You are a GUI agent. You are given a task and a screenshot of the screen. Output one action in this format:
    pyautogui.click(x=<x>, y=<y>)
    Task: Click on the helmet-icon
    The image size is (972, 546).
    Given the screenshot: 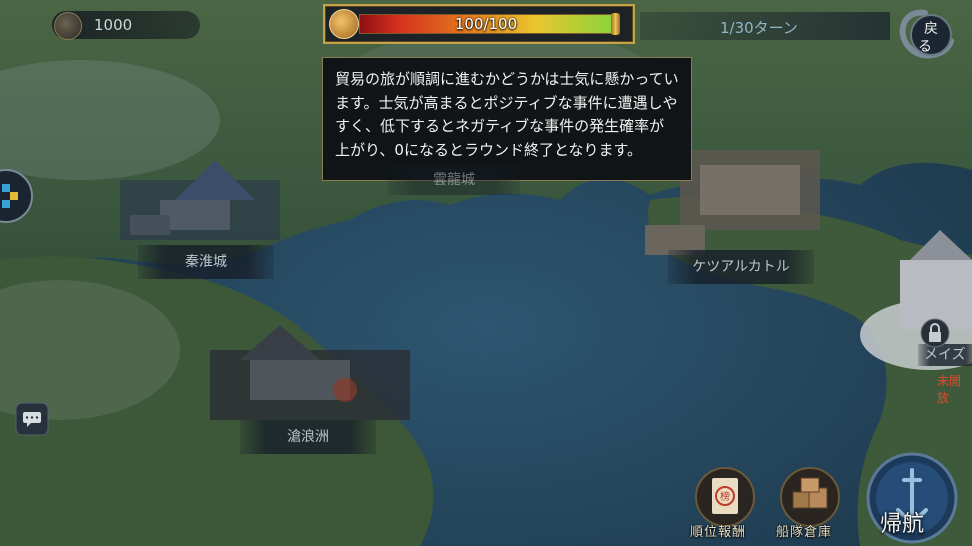 What is the action you would take?
    pyautogui.click(x=344, y=24)
    